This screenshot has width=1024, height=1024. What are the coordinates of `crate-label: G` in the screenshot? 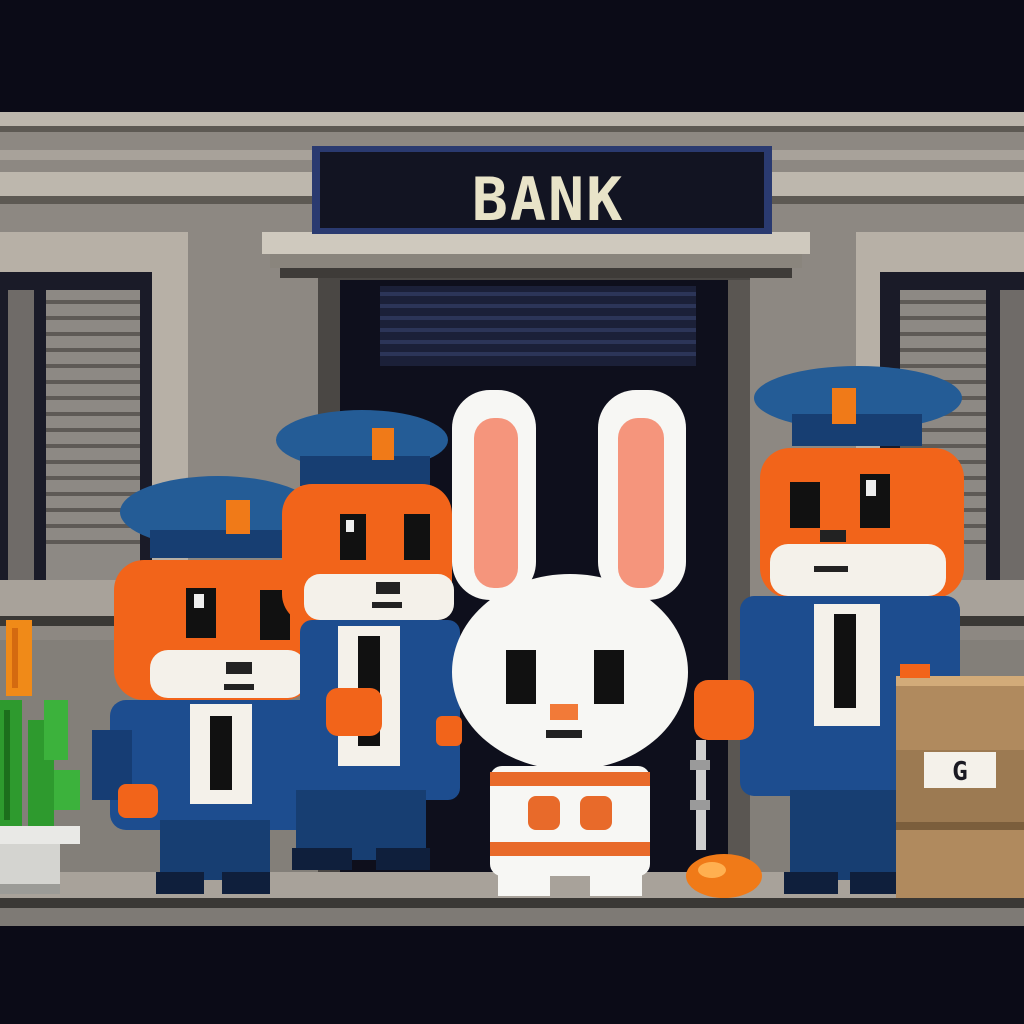 It's located at (960, 772).